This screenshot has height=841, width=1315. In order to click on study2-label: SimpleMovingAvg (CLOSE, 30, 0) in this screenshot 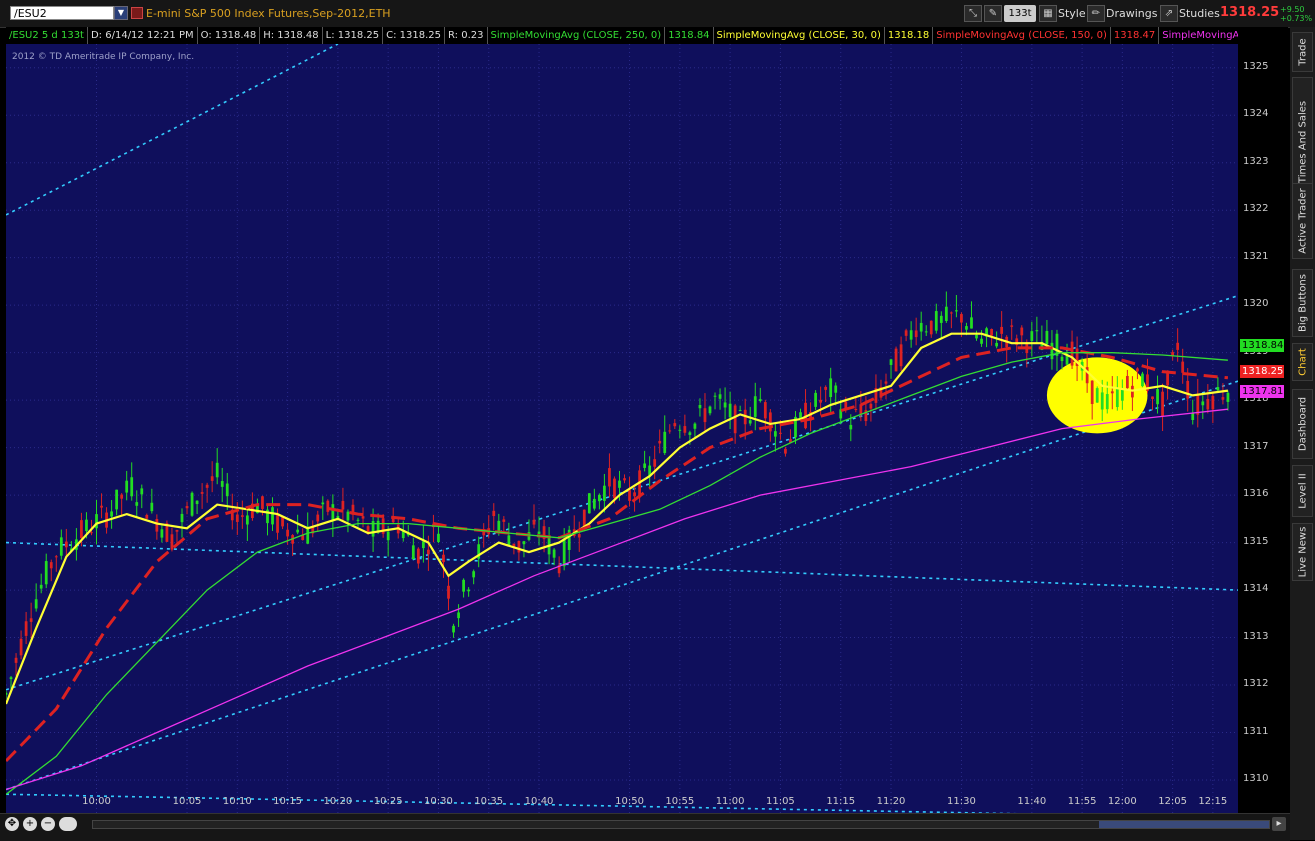, I will do `click(799, 35)`.